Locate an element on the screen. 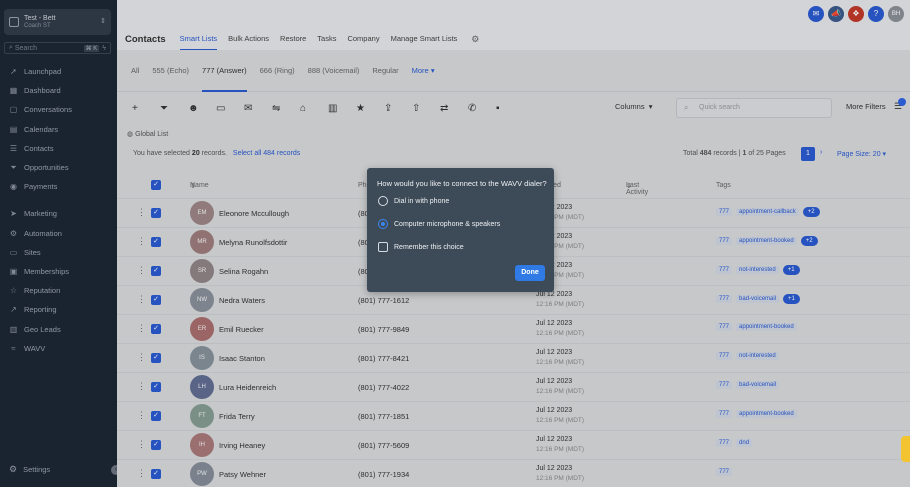 Image resolution: width=910 pixels, height=487 pixels. tab-smart-list: All is located at coordinates (135, 71).